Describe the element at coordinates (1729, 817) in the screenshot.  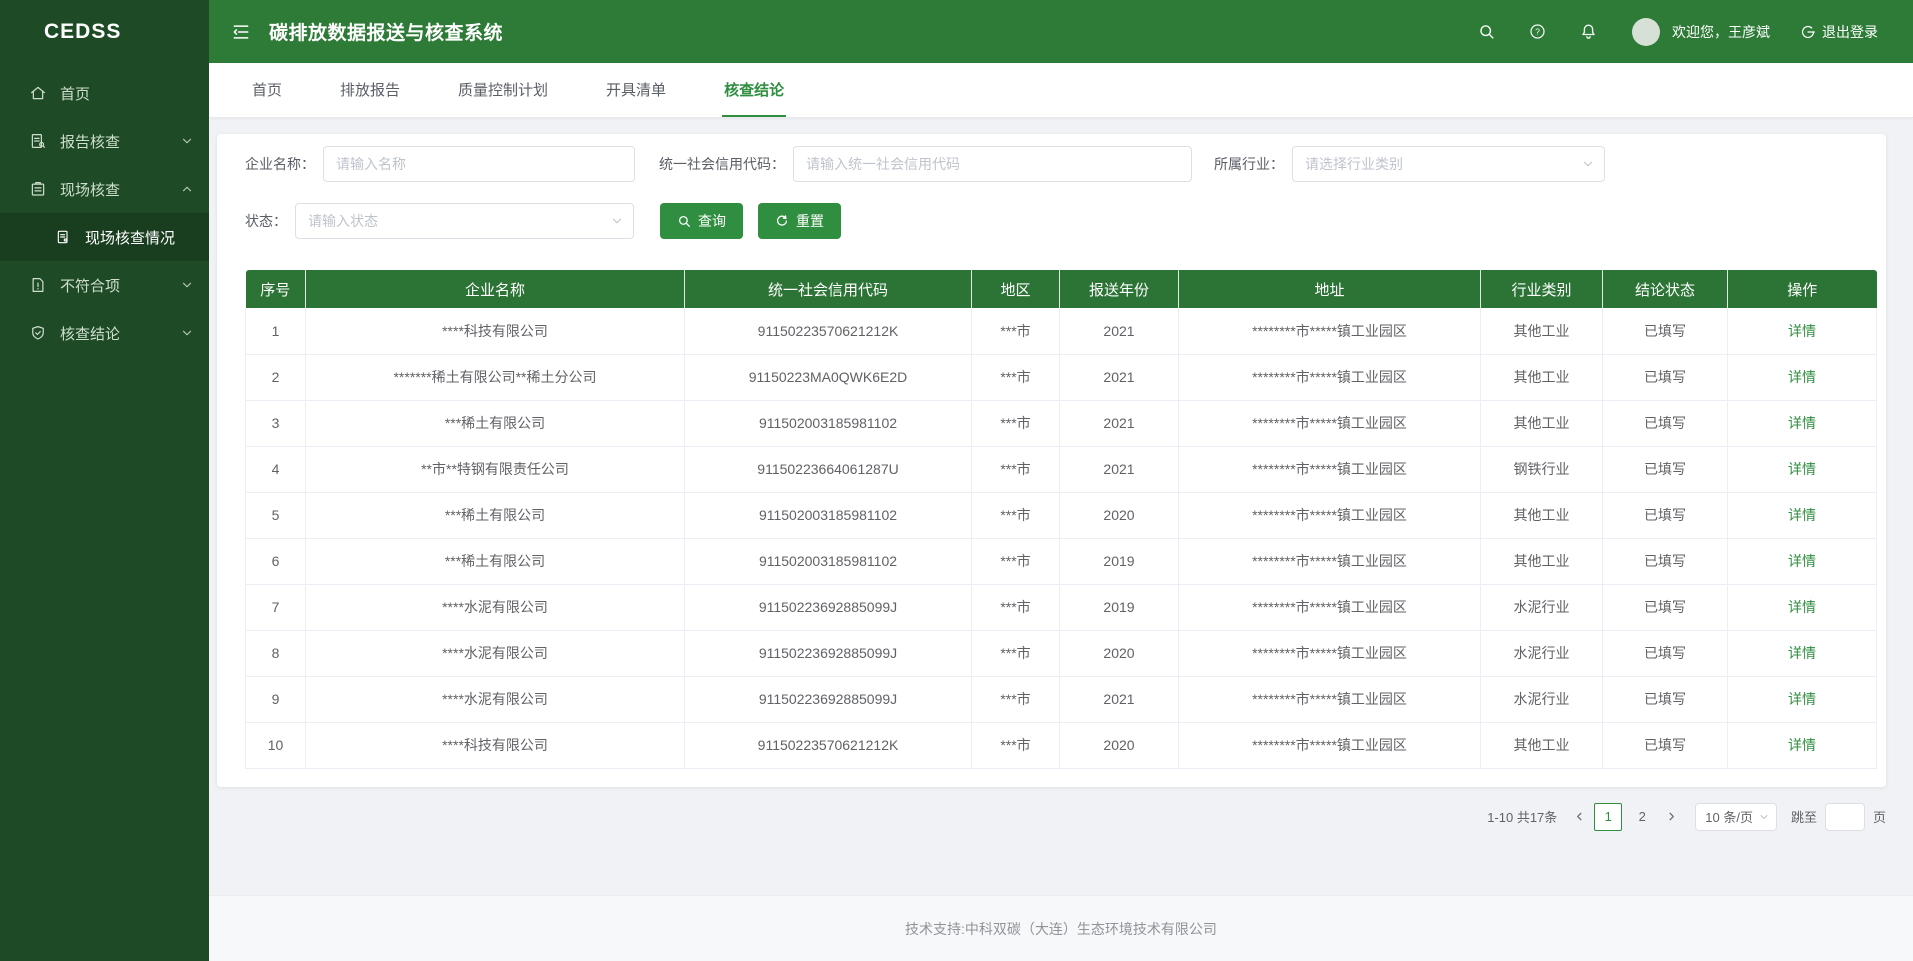
I see `page-size-value: 10 条/页` at that location.